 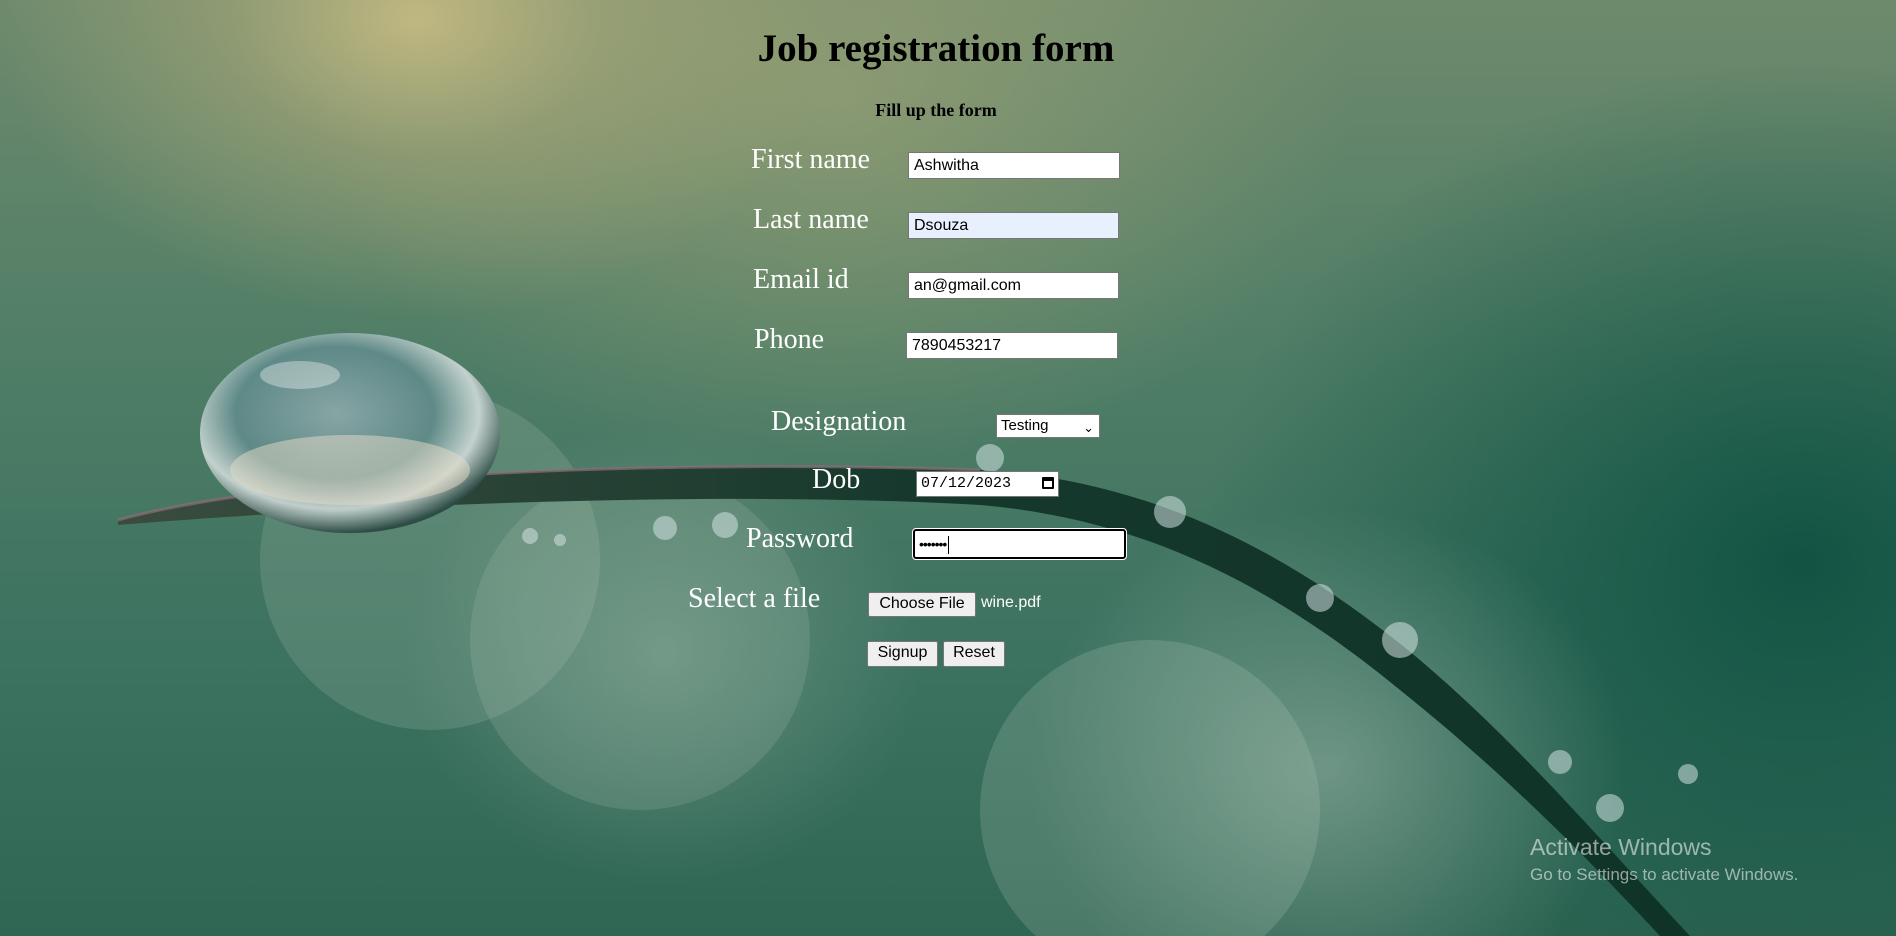 I want to click on email-label: Email id, so click(x=801, y=279).